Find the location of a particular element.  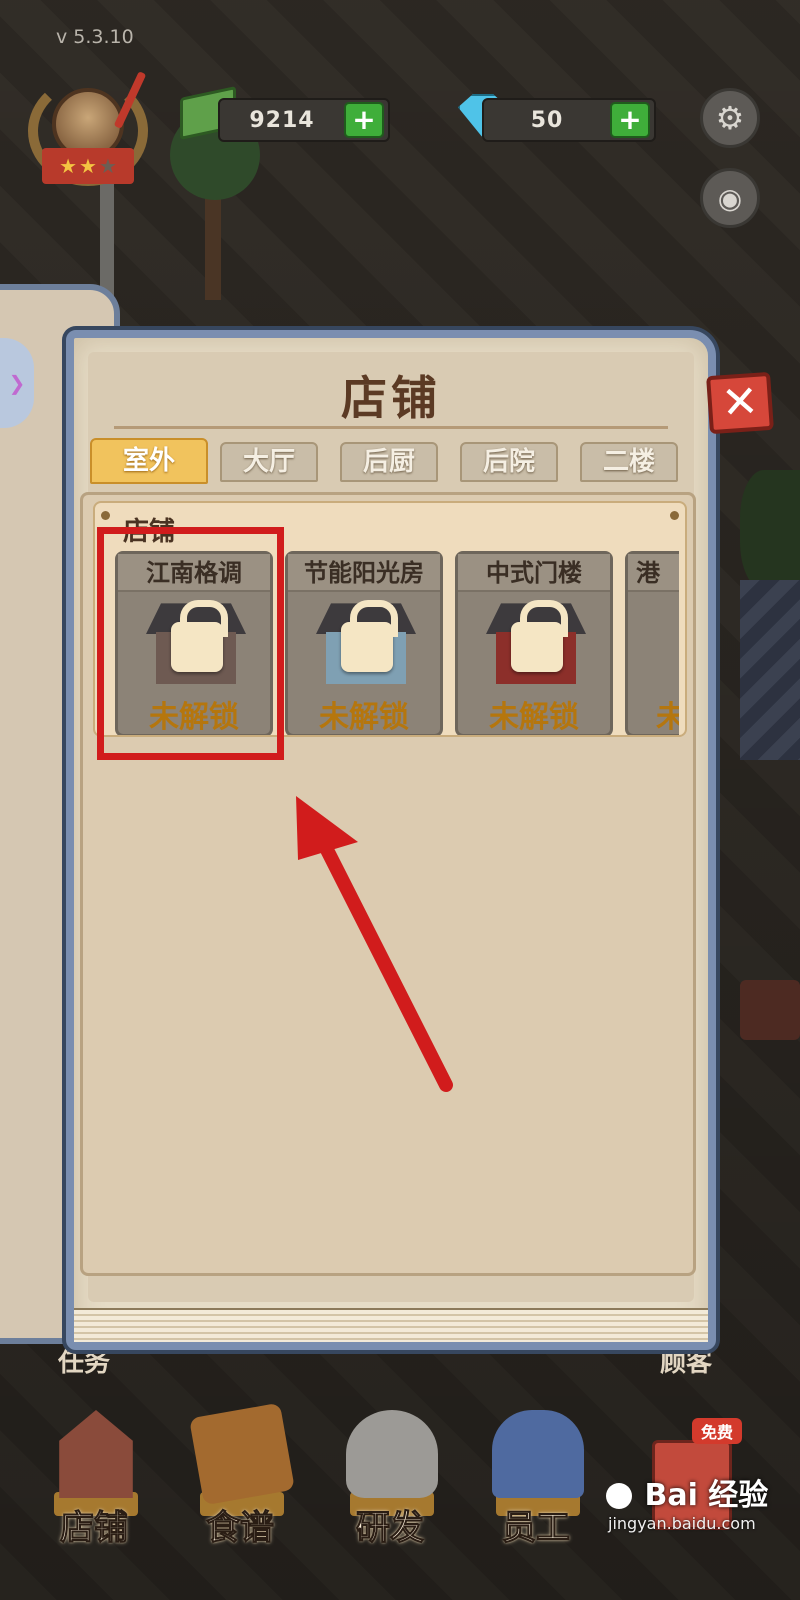

category-tabs: 室外 大厅 后厨 后院 二楼 is located at coordinates (390, 461).